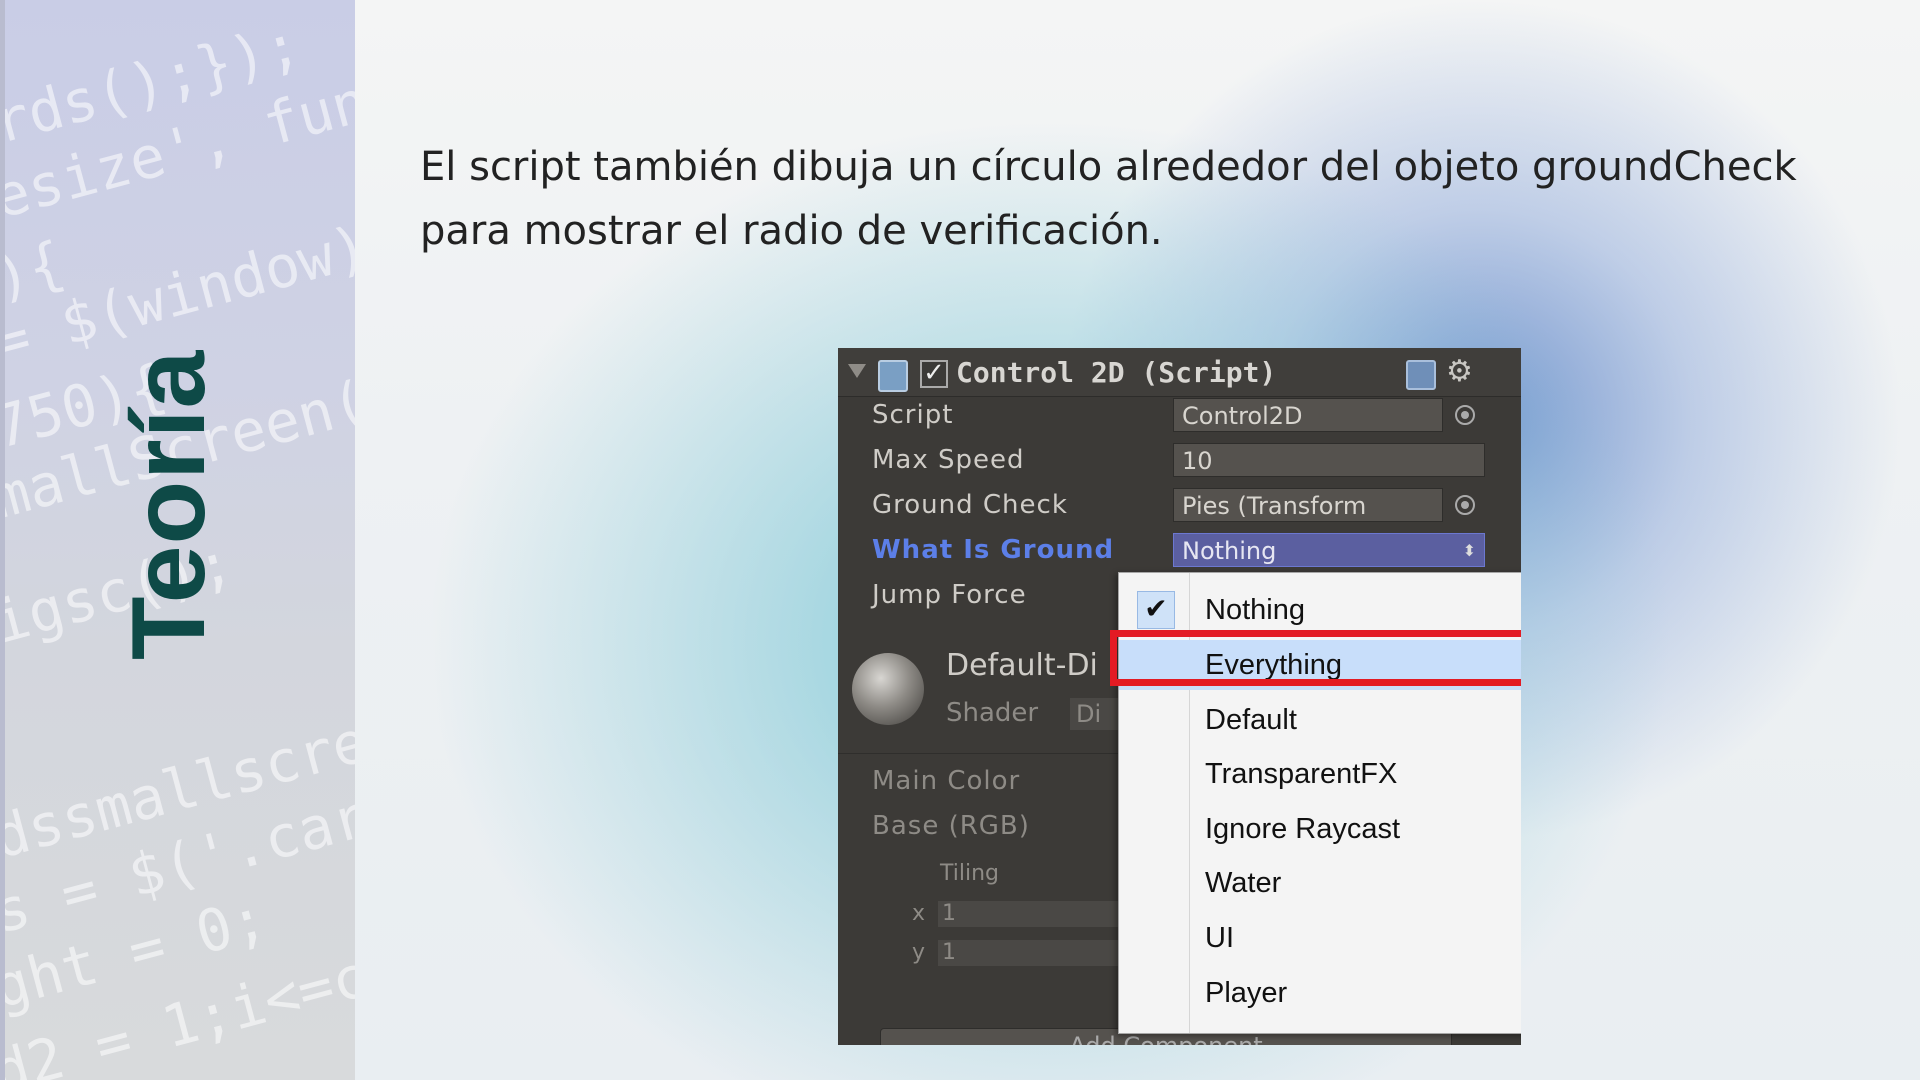 Image resolution: width=1920 pixels, height=1080 pixels. I want to click on base-rgb-label: Base (RGB), so click(951, 826).